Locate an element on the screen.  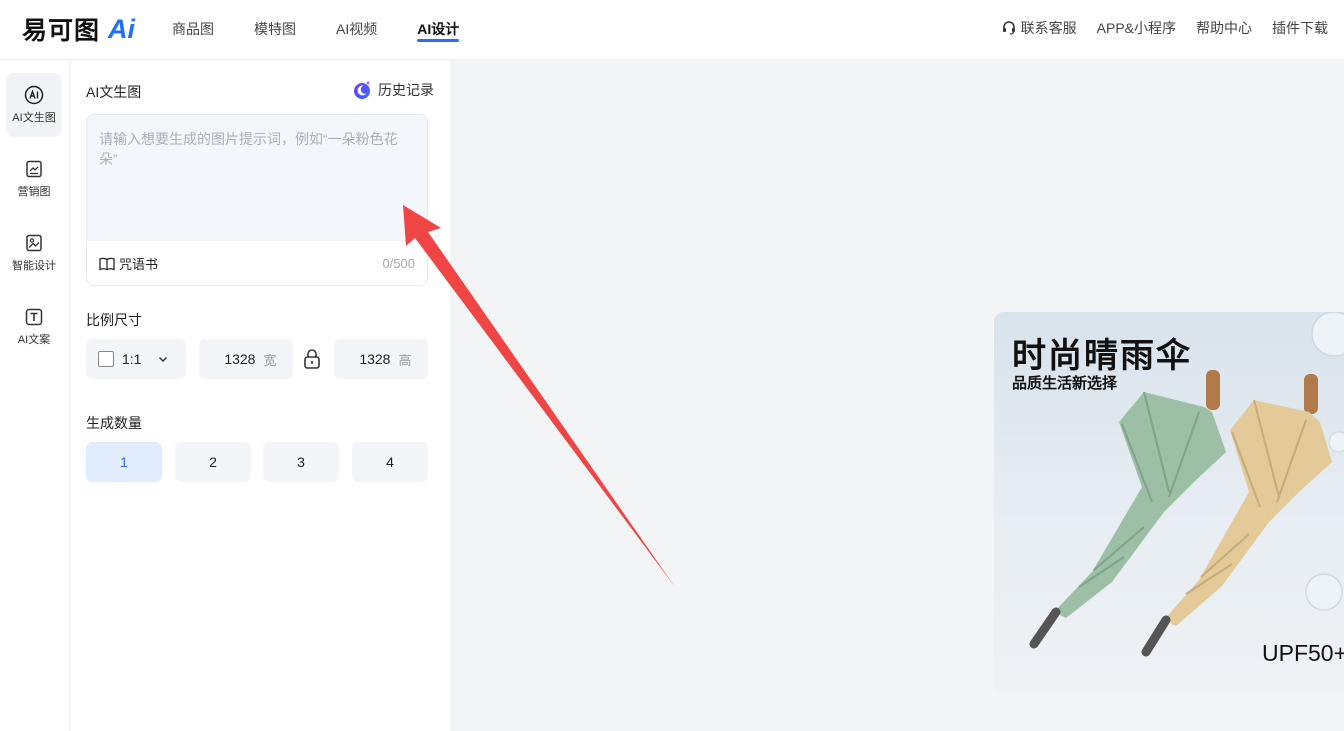
prompt-box: 咒语书 0/500 is located at coordinates (257, 200).